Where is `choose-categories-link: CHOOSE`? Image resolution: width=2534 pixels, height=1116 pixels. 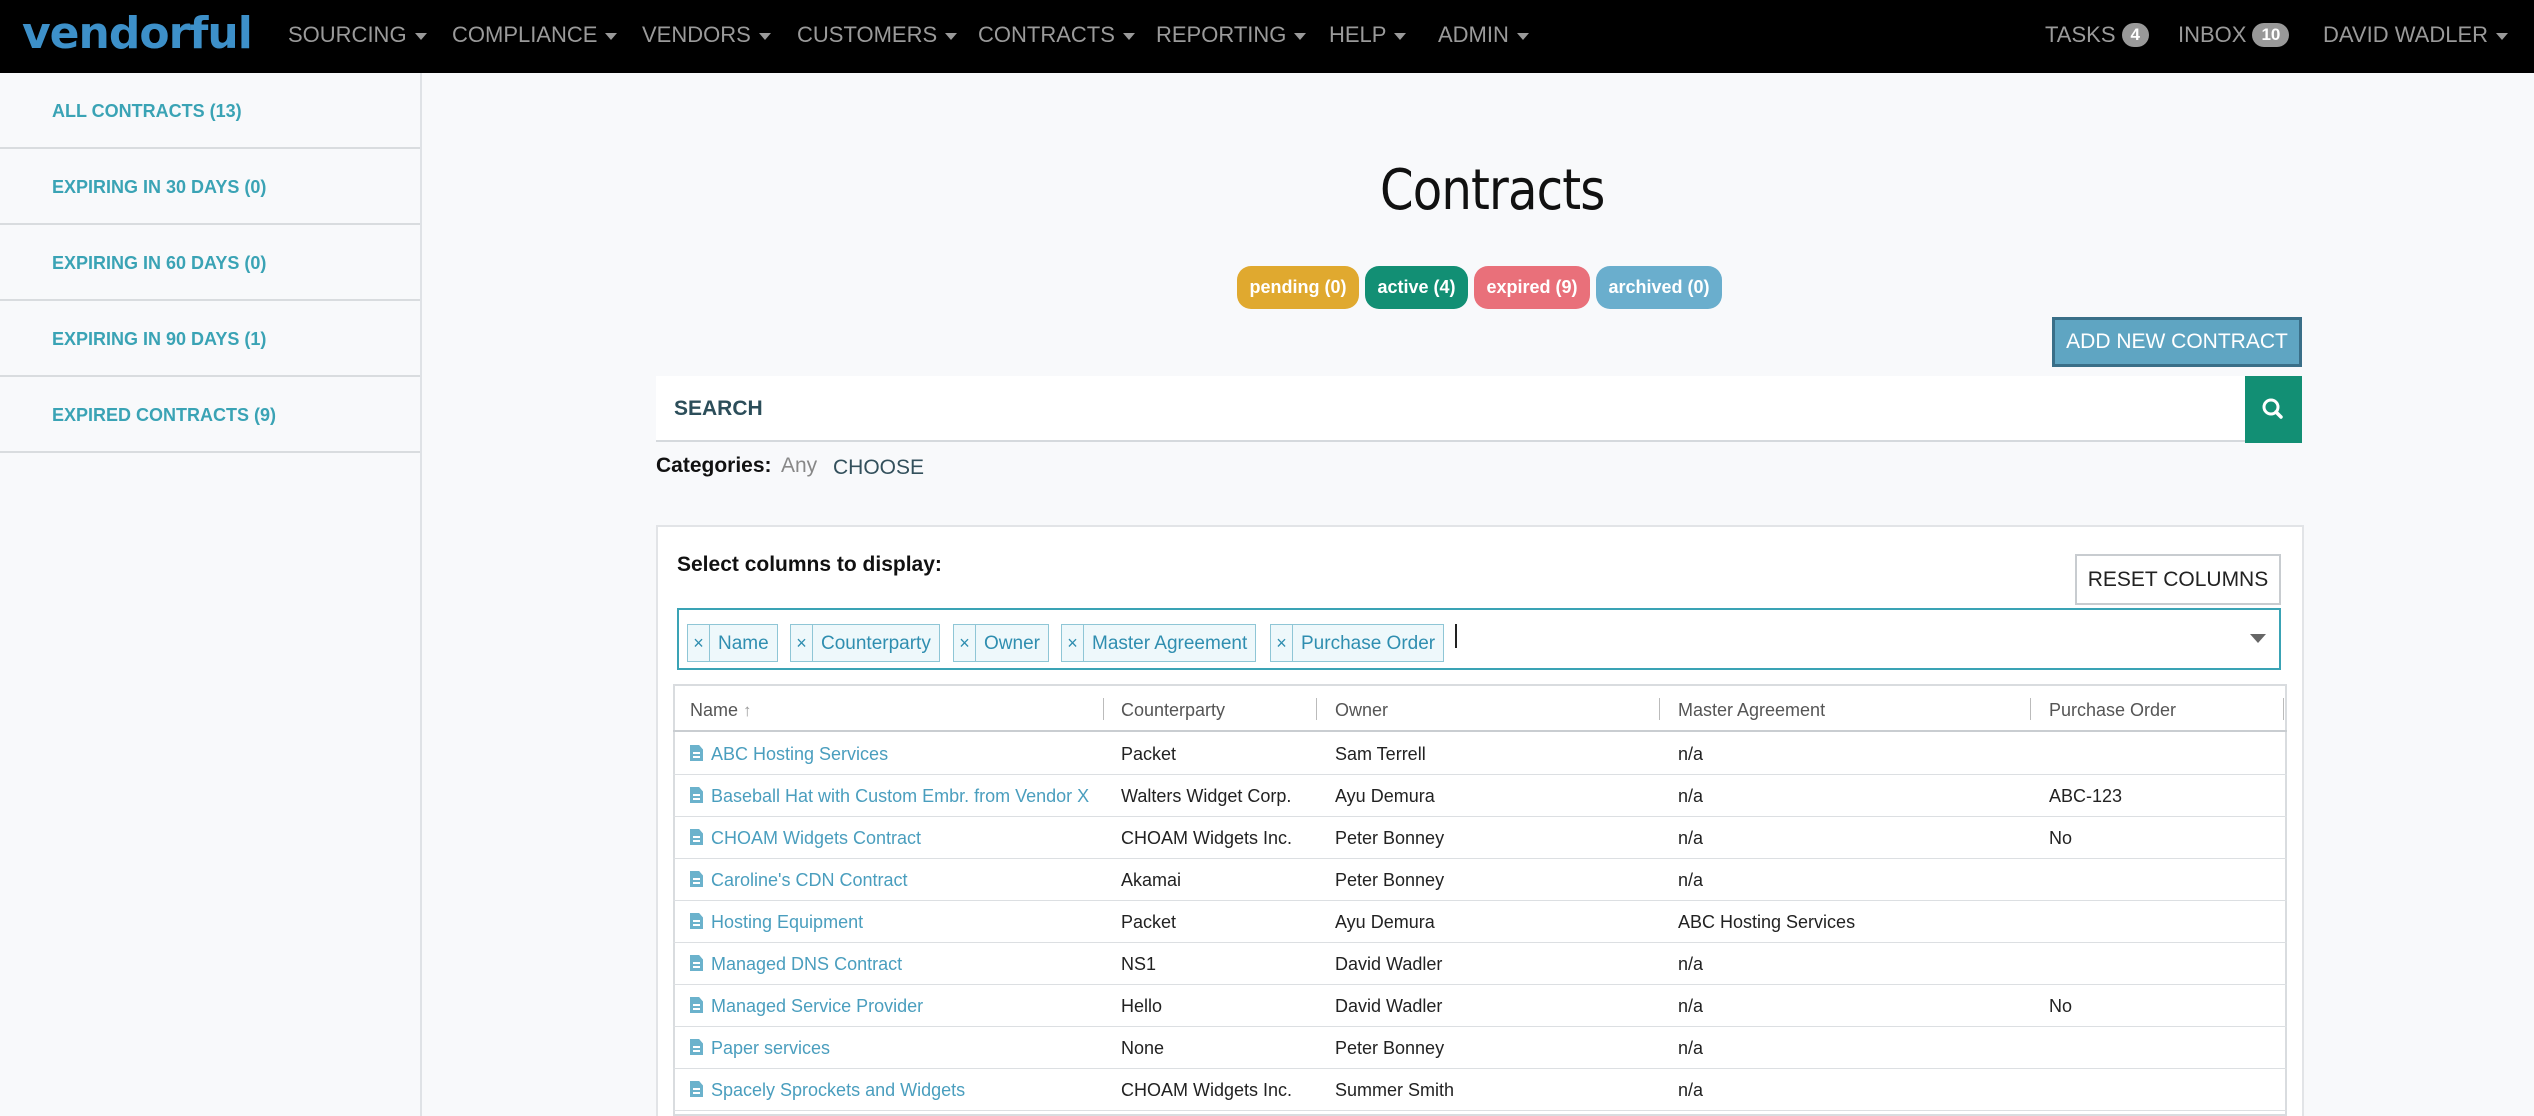
choose-categories-link: CHOOSE is located at coordinates (878, 468).